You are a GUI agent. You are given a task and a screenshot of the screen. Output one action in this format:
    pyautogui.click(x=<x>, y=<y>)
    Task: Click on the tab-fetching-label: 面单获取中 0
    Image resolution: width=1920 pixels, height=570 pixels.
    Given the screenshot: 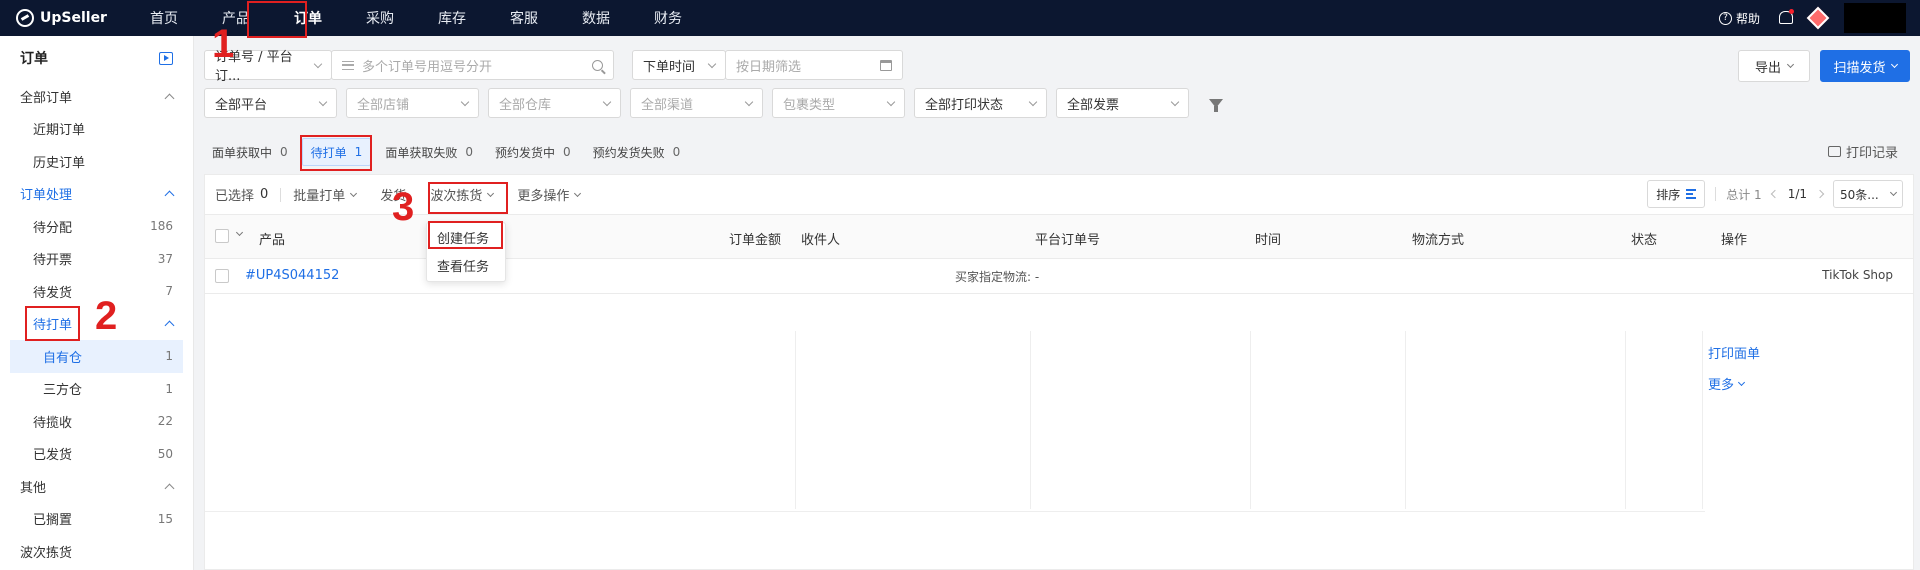 What is the action you would take?
    pyautogui.click(x=250, y=152)
    